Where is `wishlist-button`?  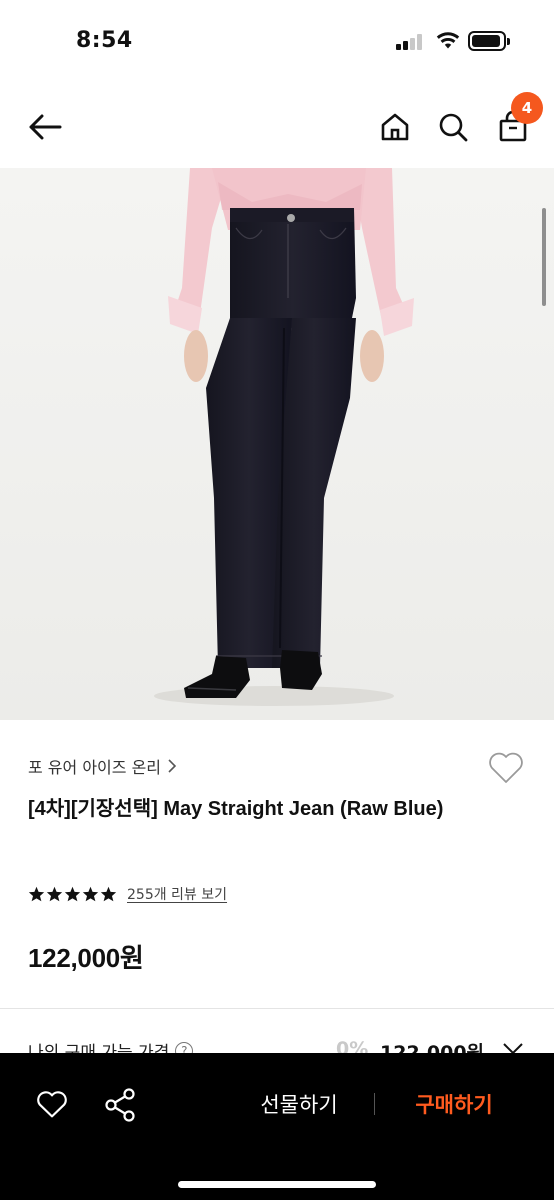
wishlist-button is located at coordinates (506, 768).